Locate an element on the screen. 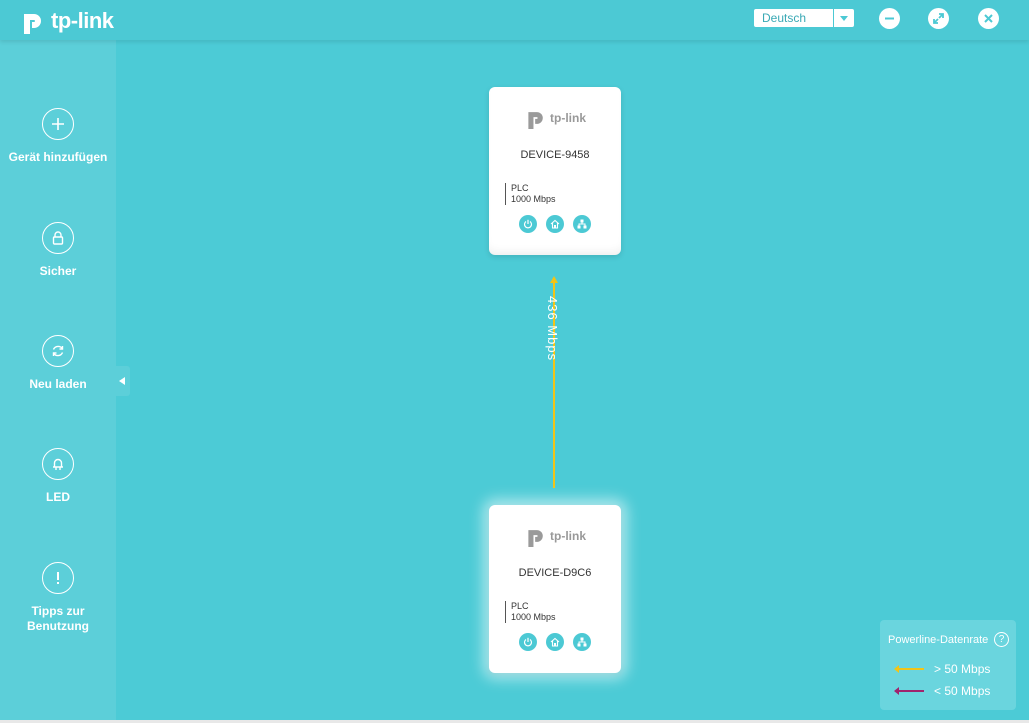  lock-icon is located at coordinates (58, 238).